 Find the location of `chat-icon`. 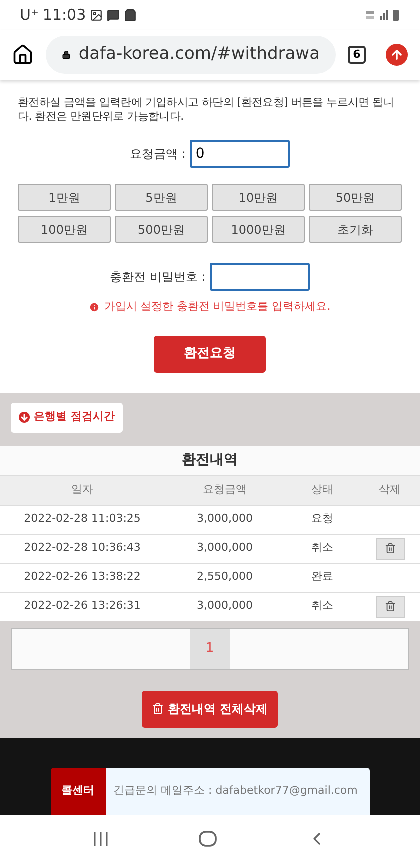

chat-icon is located at coordinates (113, 15).